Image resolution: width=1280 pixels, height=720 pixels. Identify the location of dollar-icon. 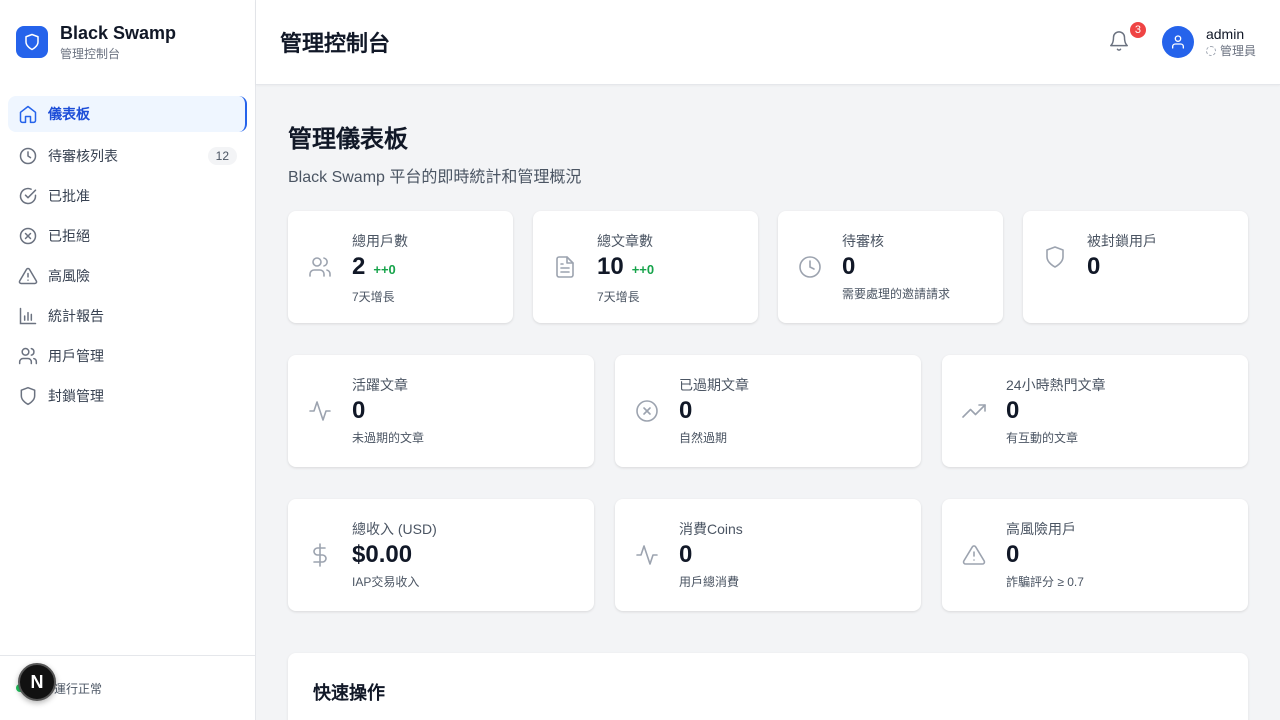
(320, 555).